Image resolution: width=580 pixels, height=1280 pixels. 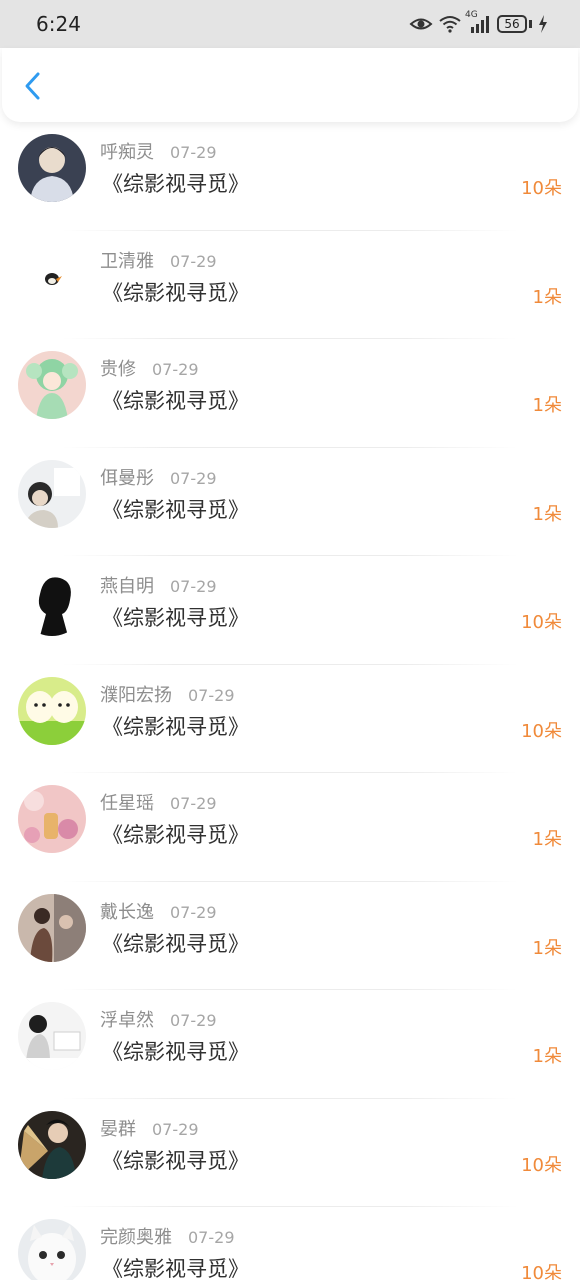 What do you see at coordinates (290, 1153) in the screenshot?
I see `list-item: 晏群 07-29 《综影视寻觅》 10朵` at bounding box center [290, 1153].